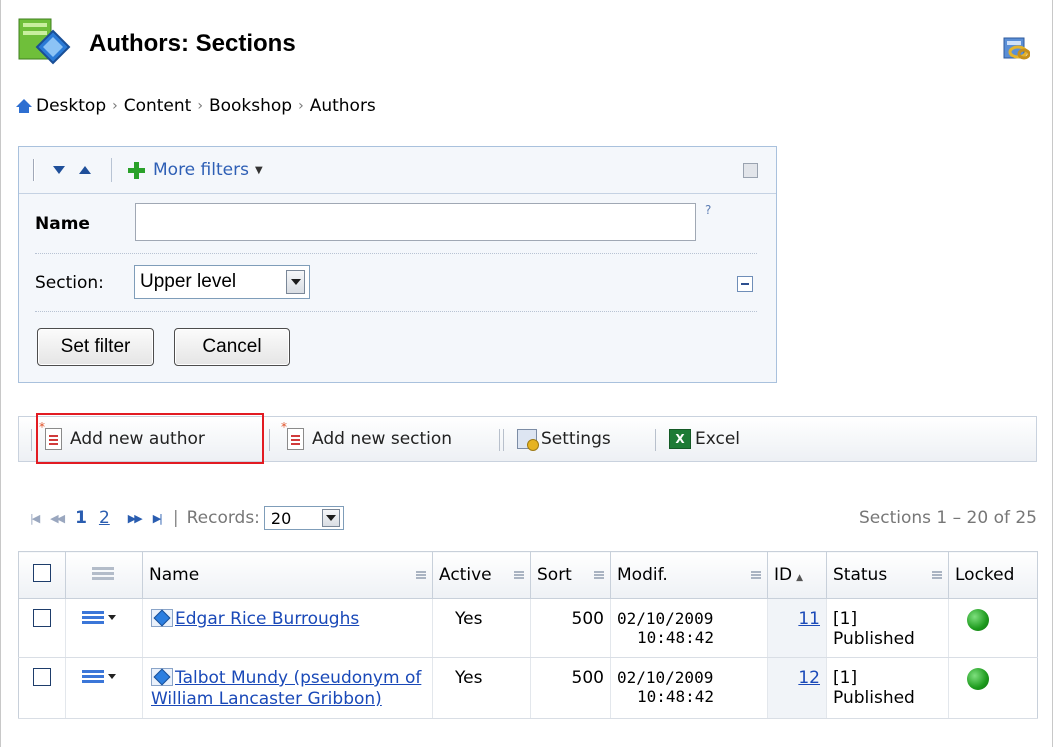 This screenshot has width=1053, height=747. I want to click on expand-down-icon, so click(59, 170).